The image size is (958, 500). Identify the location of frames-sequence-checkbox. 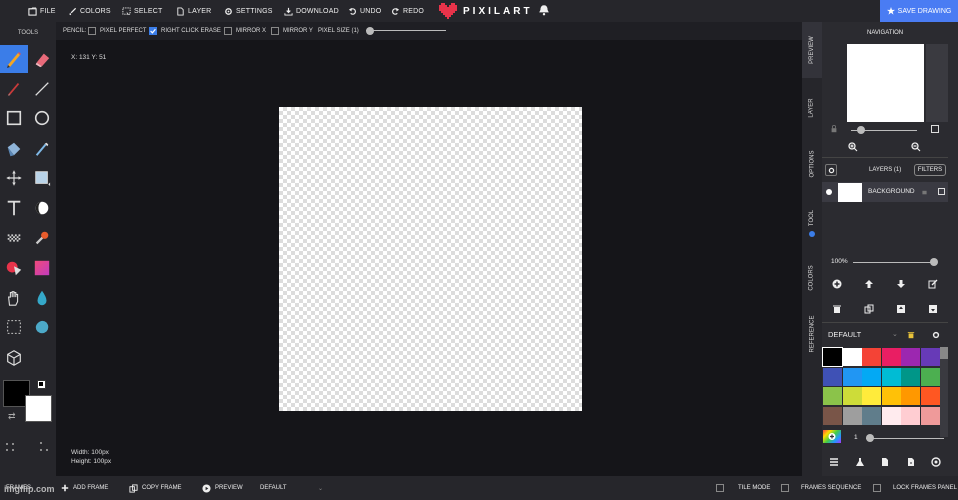
(785, 488).